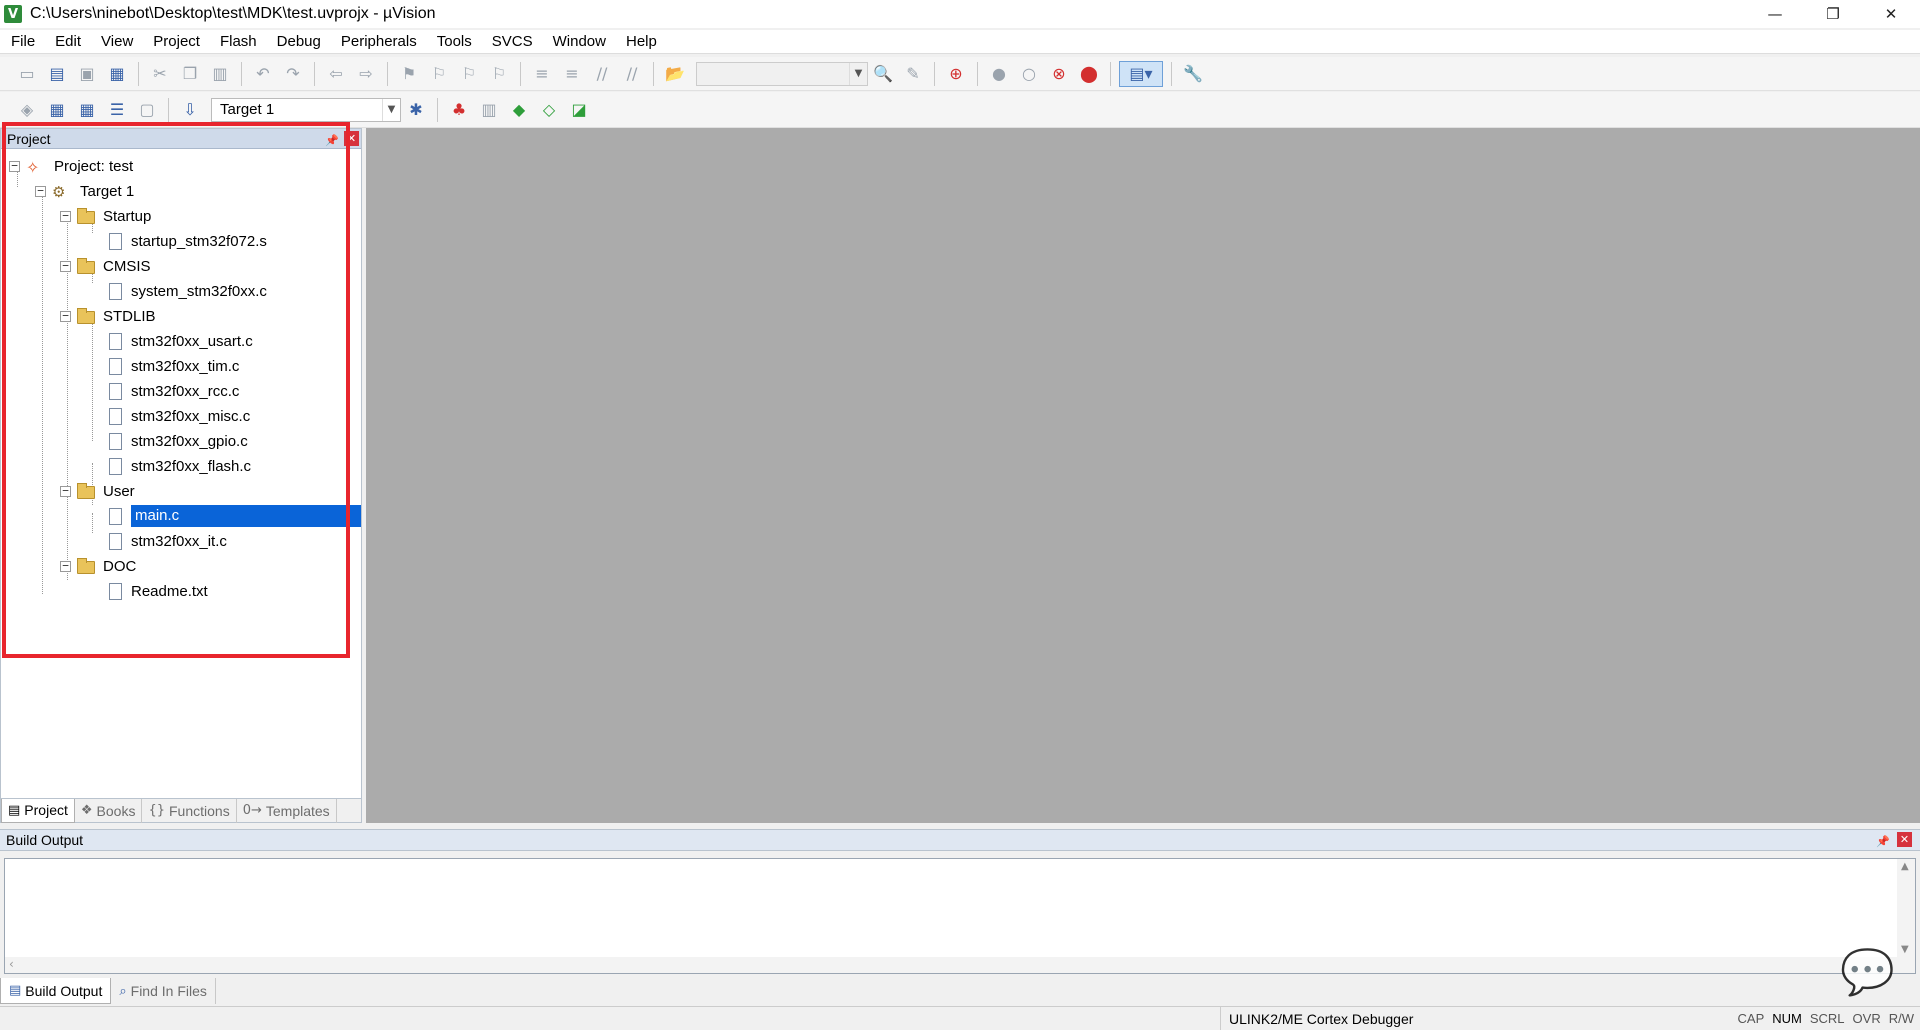 Image resolution: width=1920 pixels, height=1030 pixels. What do you see at coordinates (306, 109) in the screenshot?
I see `target-select: Target 1 ▼` at bounding box center [306, 109].